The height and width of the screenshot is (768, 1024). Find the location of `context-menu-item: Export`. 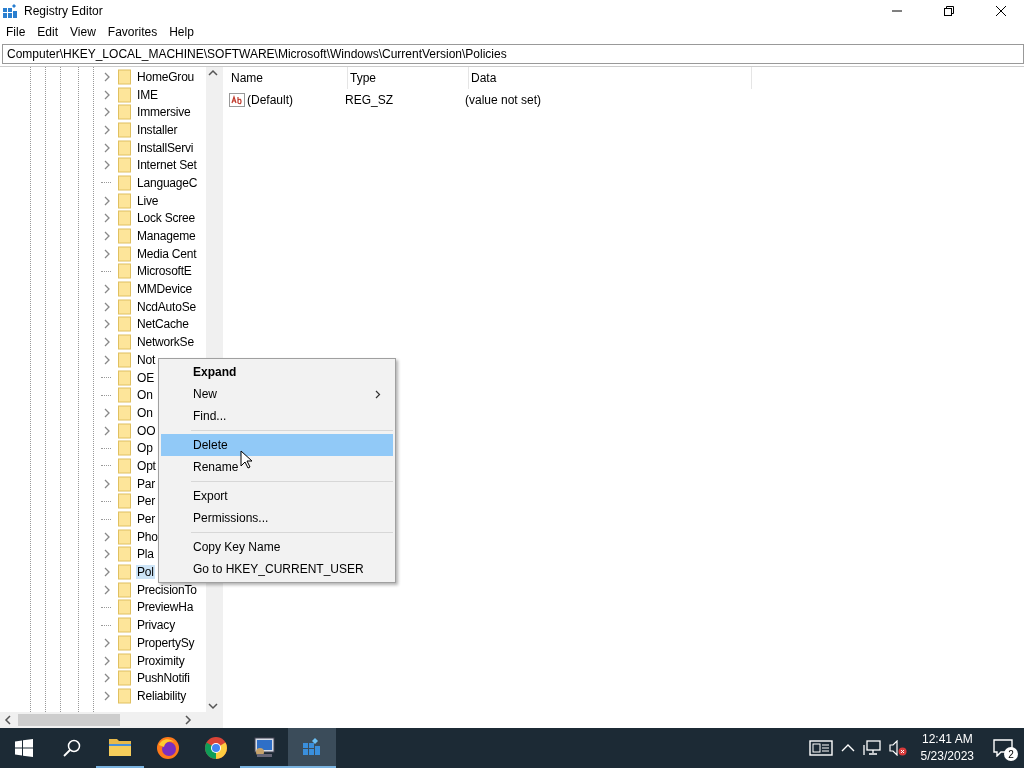

context-menu-item: Export is located at coordinates (277, 496).